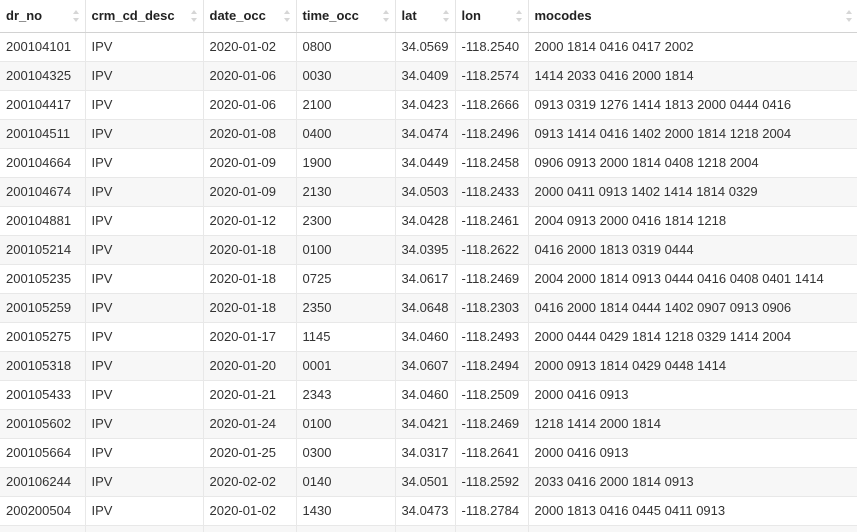  I want to click on column-header-time-occ: time_occ, so click(346, 16).